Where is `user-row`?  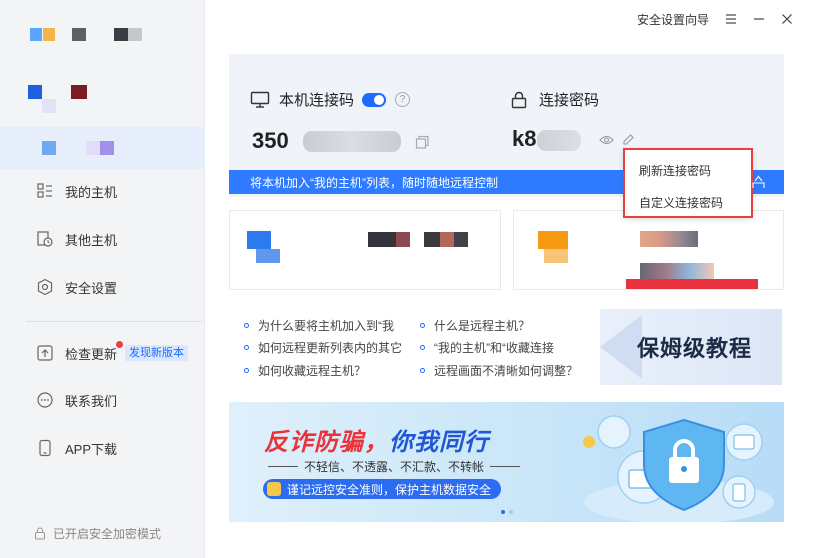 user-row is located at coordinates (102, 148).